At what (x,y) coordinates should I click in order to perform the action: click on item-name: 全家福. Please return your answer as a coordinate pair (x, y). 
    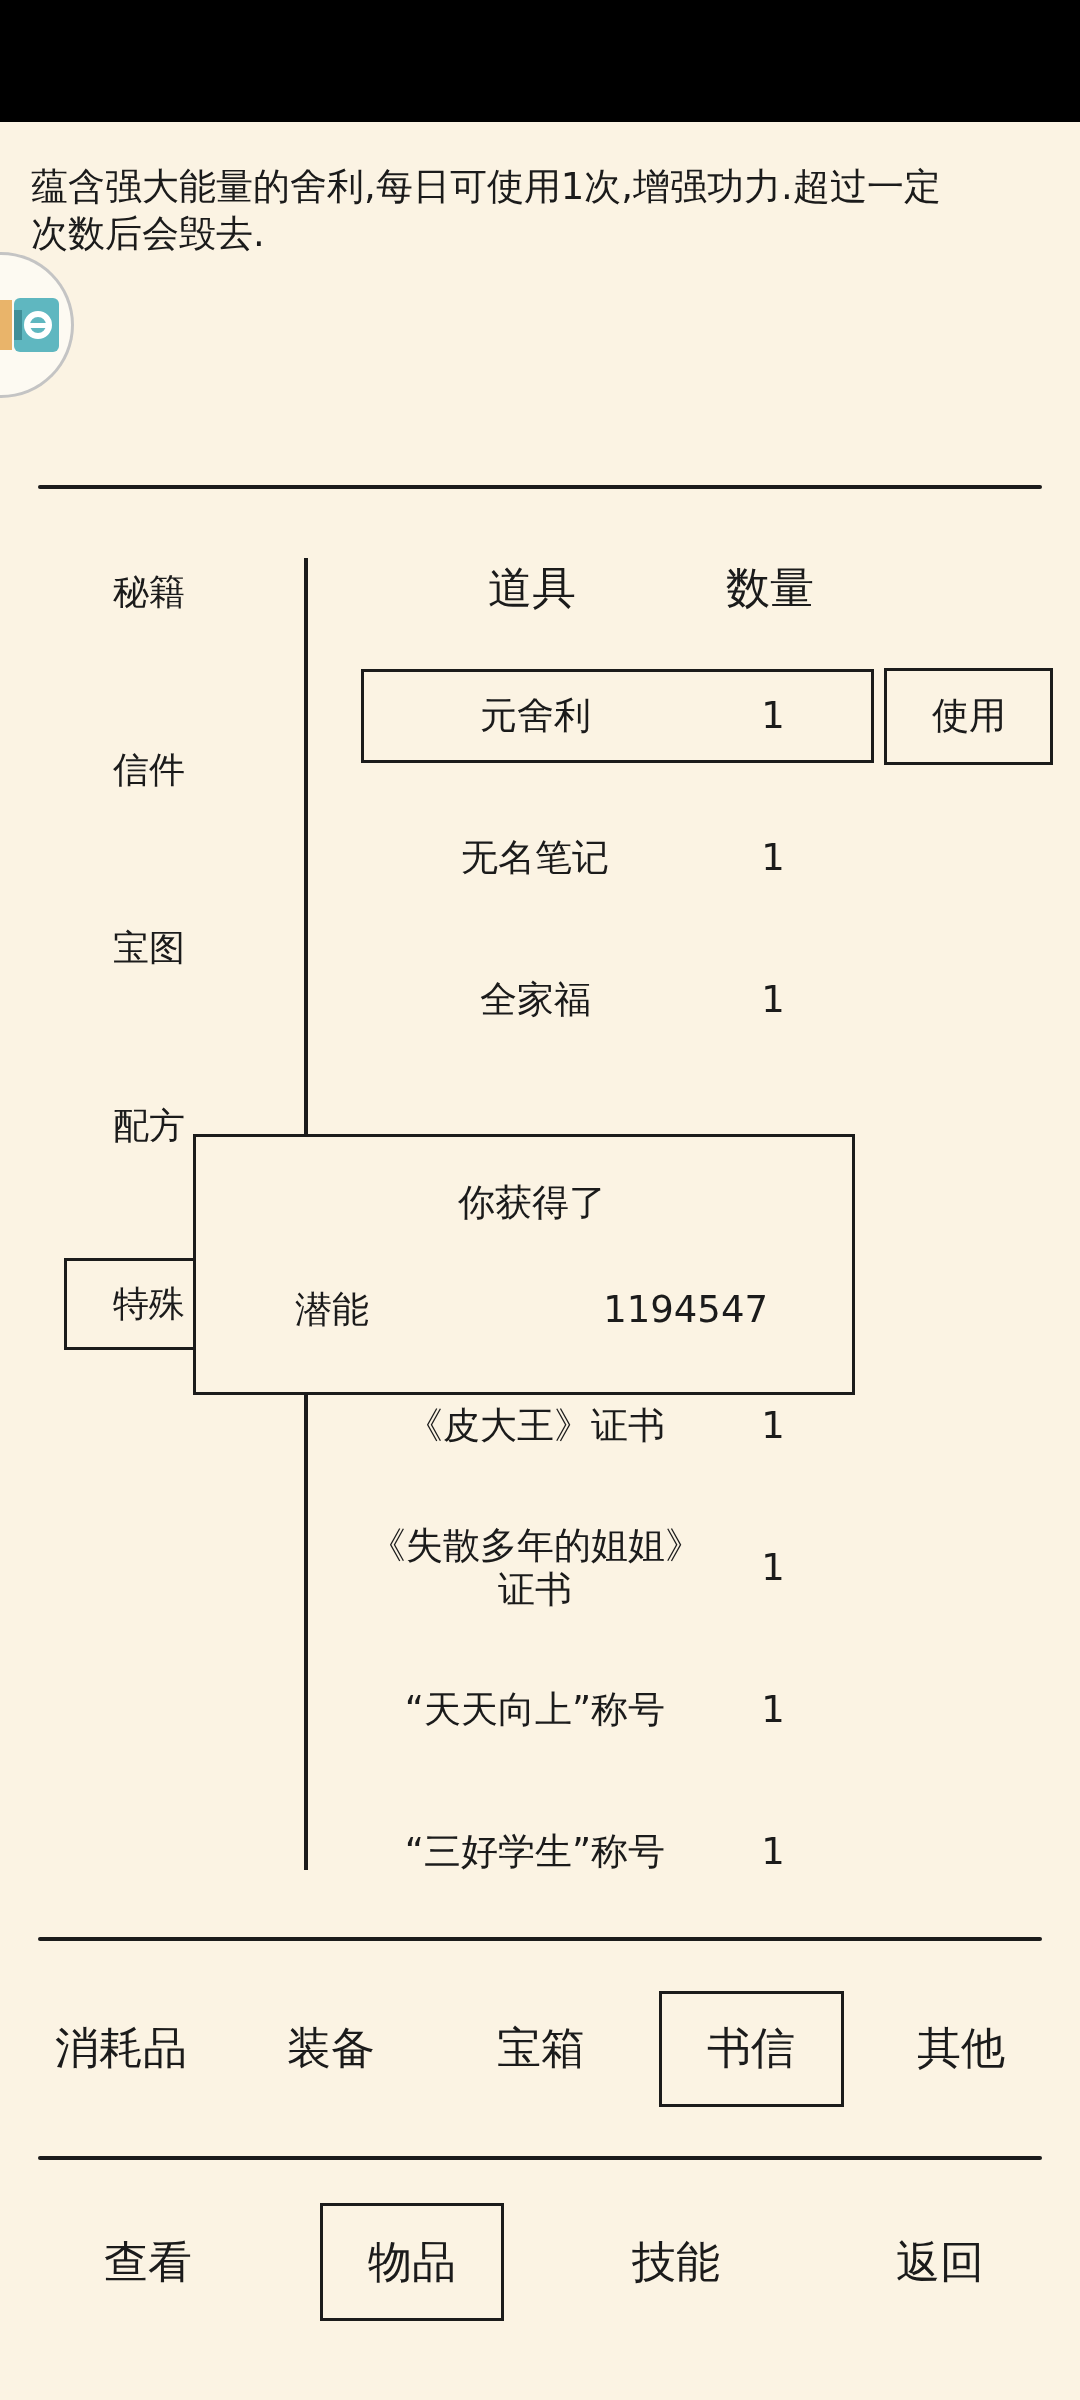
    Looking at the image, I should click on (535, 1000).